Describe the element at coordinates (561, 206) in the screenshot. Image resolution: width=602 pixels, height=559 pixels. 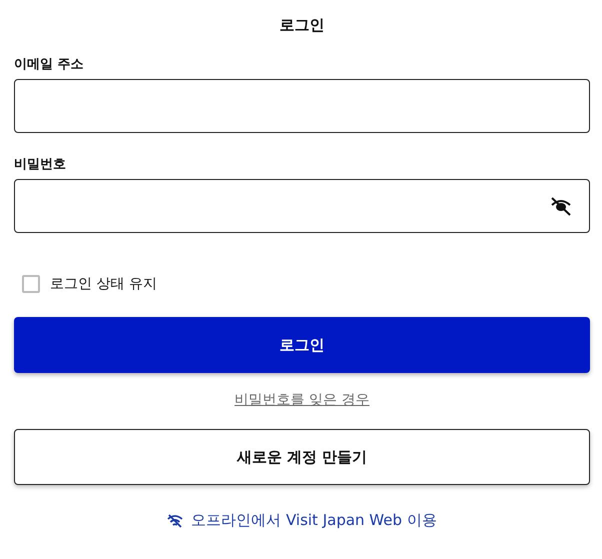
I see `eye-slash-icon` at that location.